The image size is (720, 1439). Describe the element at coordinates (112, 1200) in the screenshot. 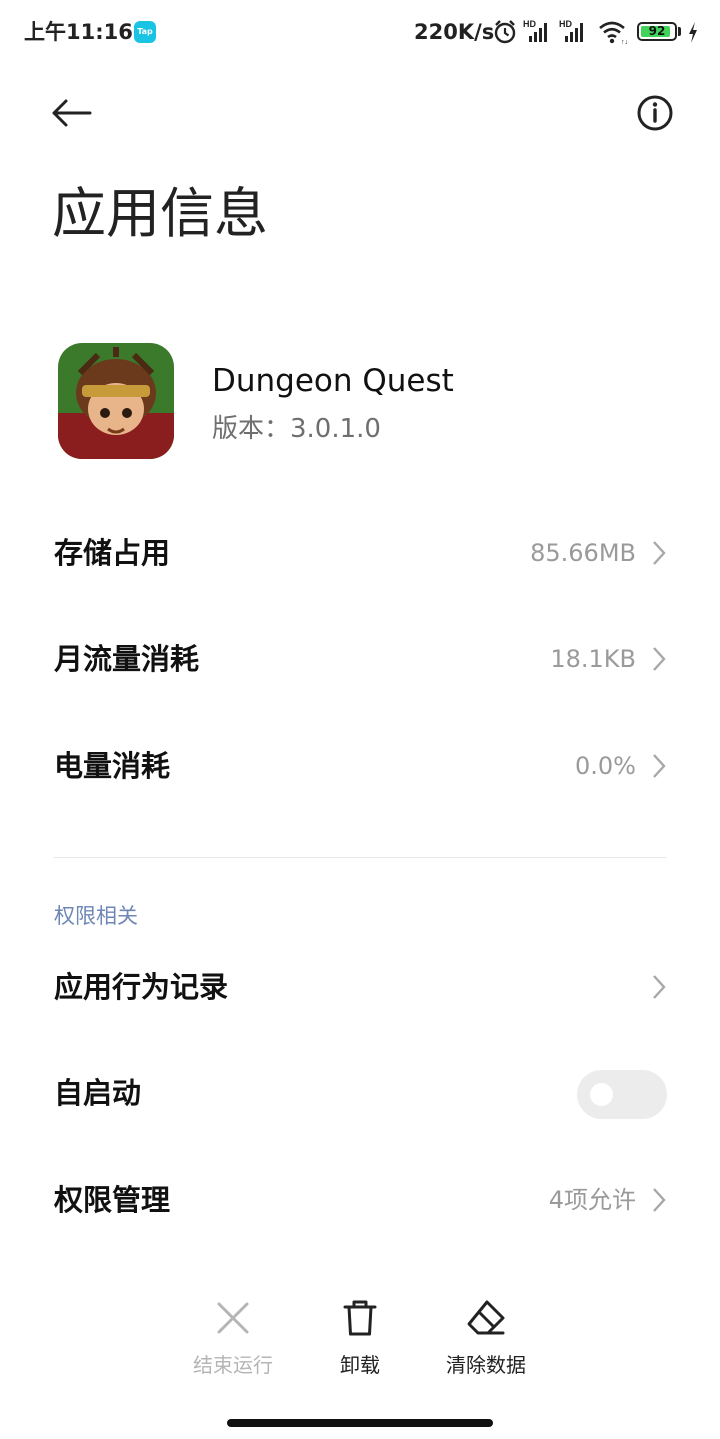

I see `permission-manage-label: 权限管理` at that location.